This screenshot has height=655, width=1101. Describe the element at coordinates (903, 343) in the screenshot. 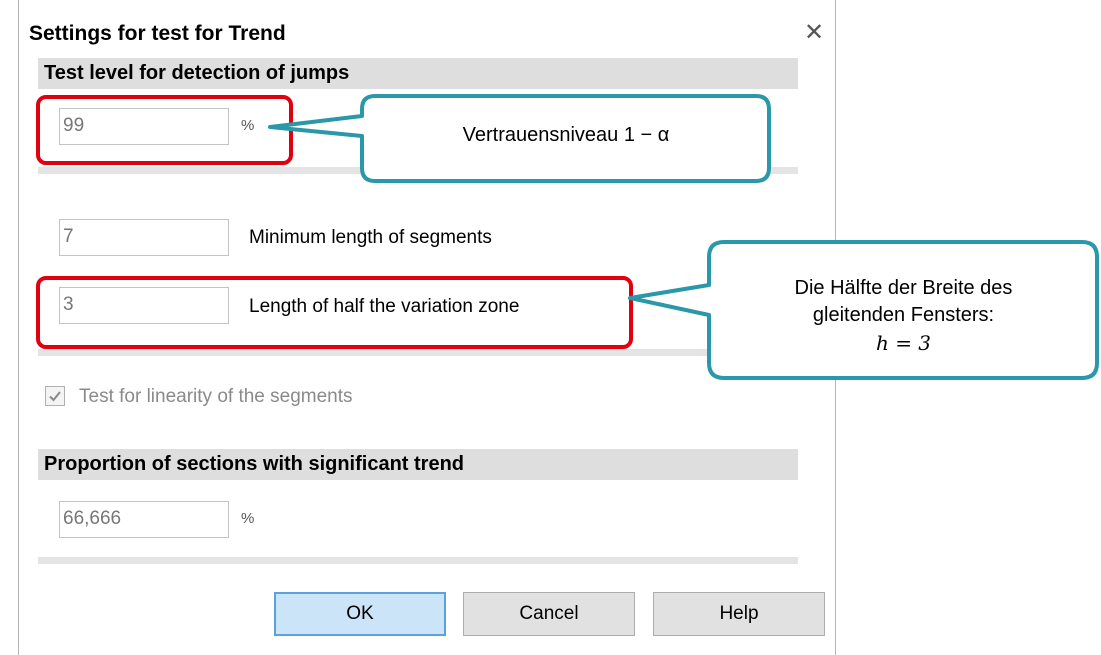

I see `window-callout-line3: h = 3` at that location.